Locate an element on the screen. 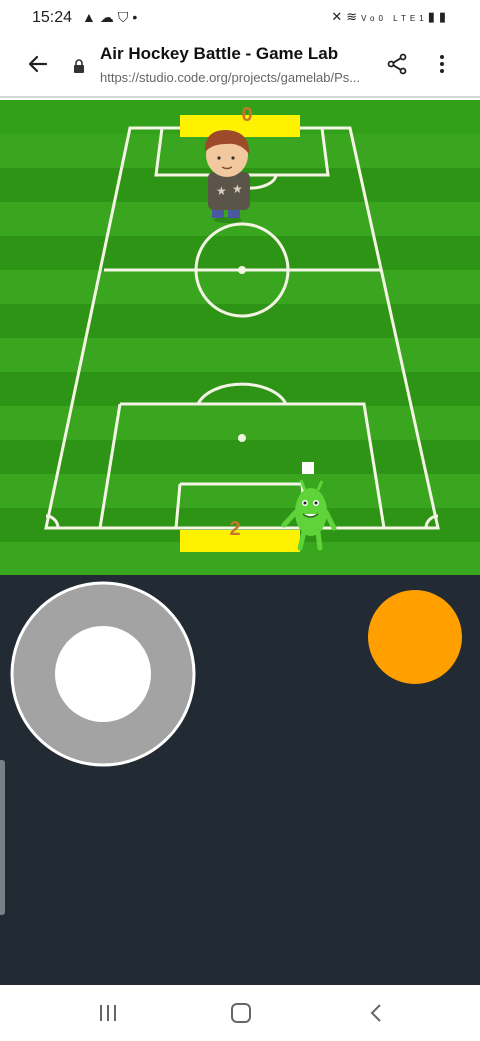 The image size is (480, 1041). back-nav-icon is located at coordinates (376, 1013).